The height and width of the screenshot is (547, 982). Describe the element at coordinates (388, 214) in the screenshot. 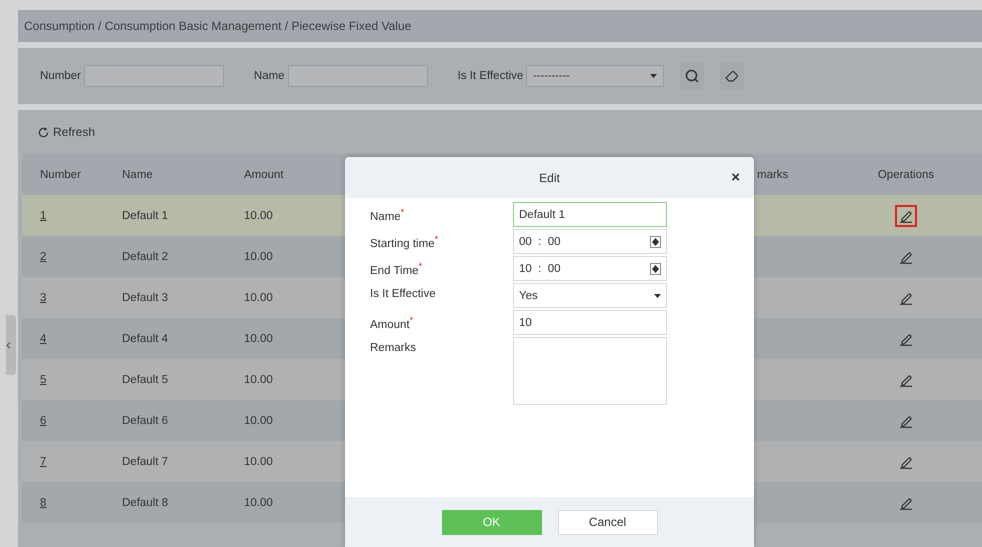

I see `field-label: Name$^{*}$` at that location.